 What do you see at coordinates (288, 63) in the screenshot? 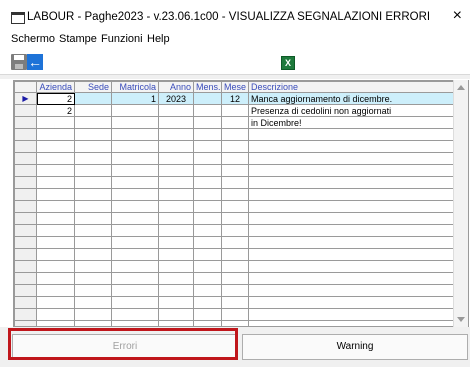
I see `excel-export-icon: X` at bounding box center [288, 63].